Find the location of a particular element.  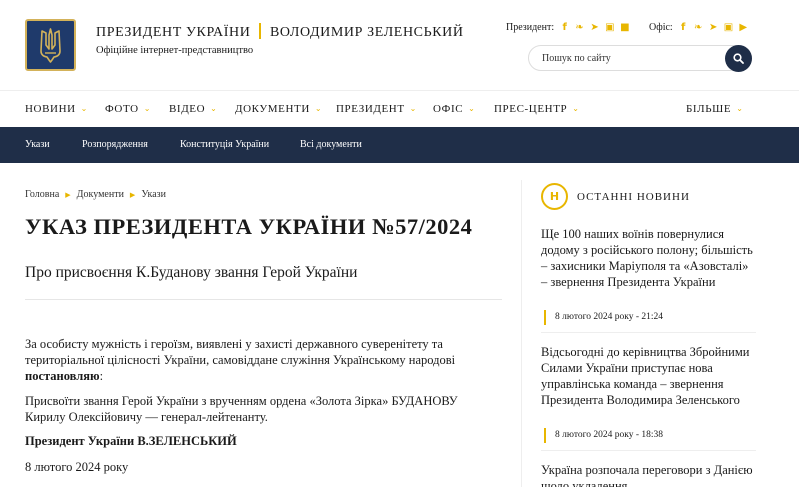

trident-logo is located at coordinates (50, 45).